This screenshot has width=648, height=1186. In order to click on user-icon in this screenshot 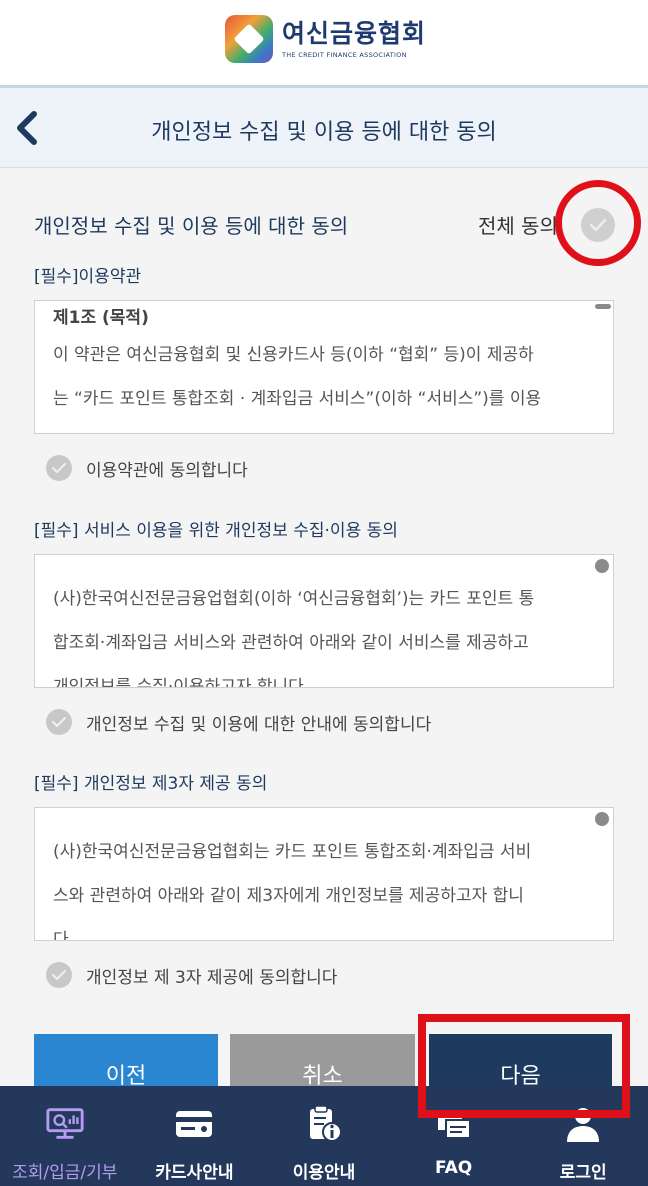, I will do `click(583, 1125)`.